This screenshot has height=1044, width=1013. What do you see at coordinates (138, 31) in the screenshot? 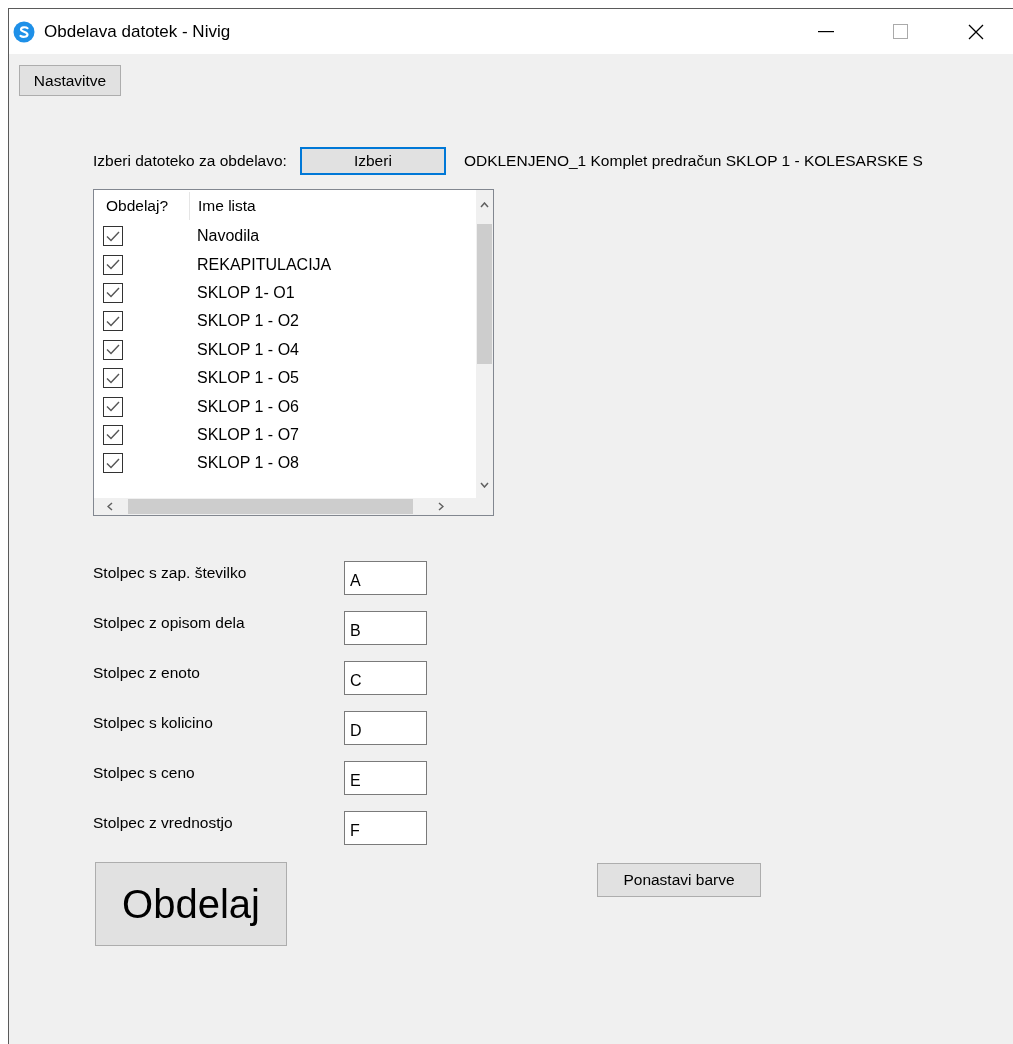
I see `window-title: Obdelava datotek - Nivig` at bounding box center [138, 31].